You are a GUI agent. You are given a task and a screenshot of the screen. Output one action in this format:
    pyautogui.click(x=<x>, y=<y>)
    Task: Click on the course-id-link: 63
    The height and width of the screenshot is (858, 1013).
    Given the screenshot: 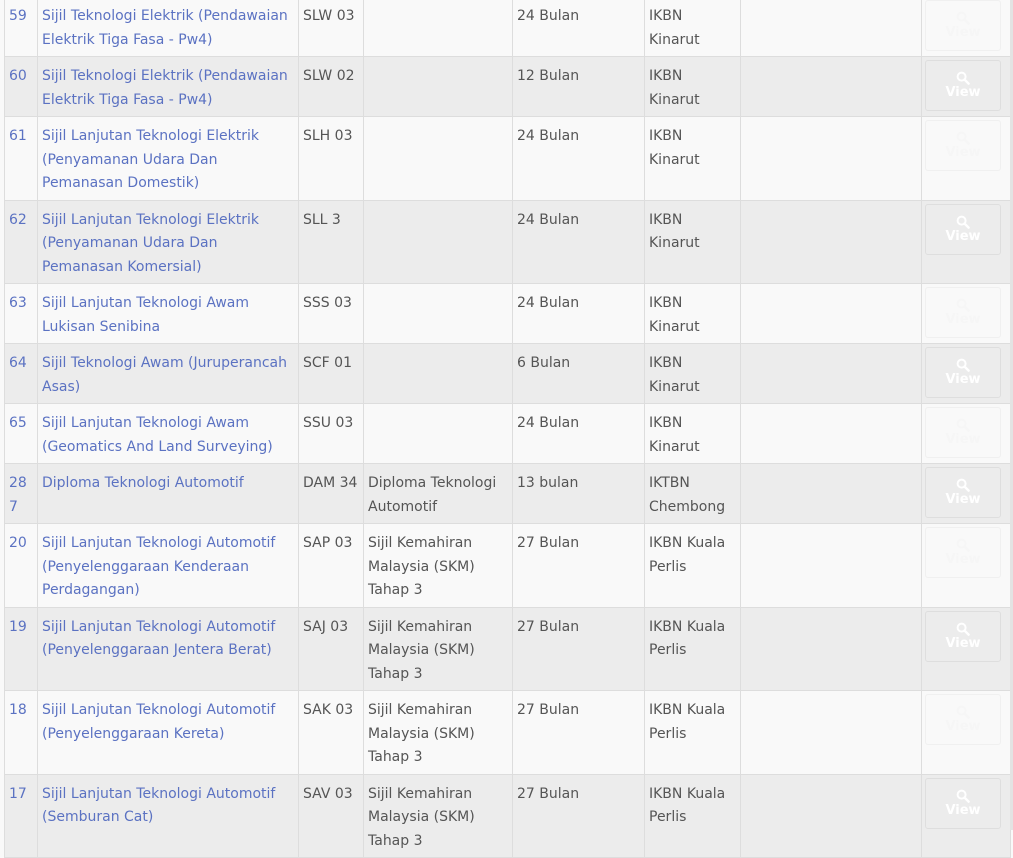 What is the action you would take?
    pyautogui.click(x=18, y=303)
    